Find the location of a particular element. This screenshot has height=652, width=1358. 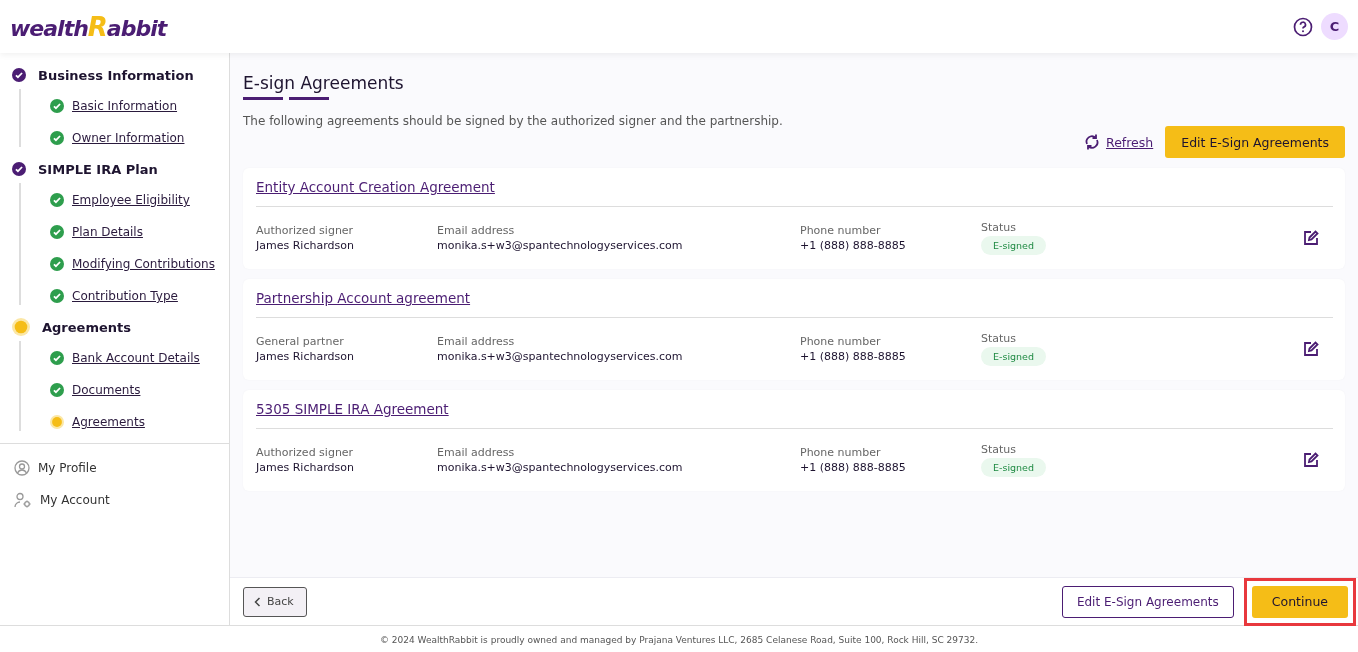

agreement-link: 5305 SIMPLE IRA Agreement is located at coordinates (352, 409).